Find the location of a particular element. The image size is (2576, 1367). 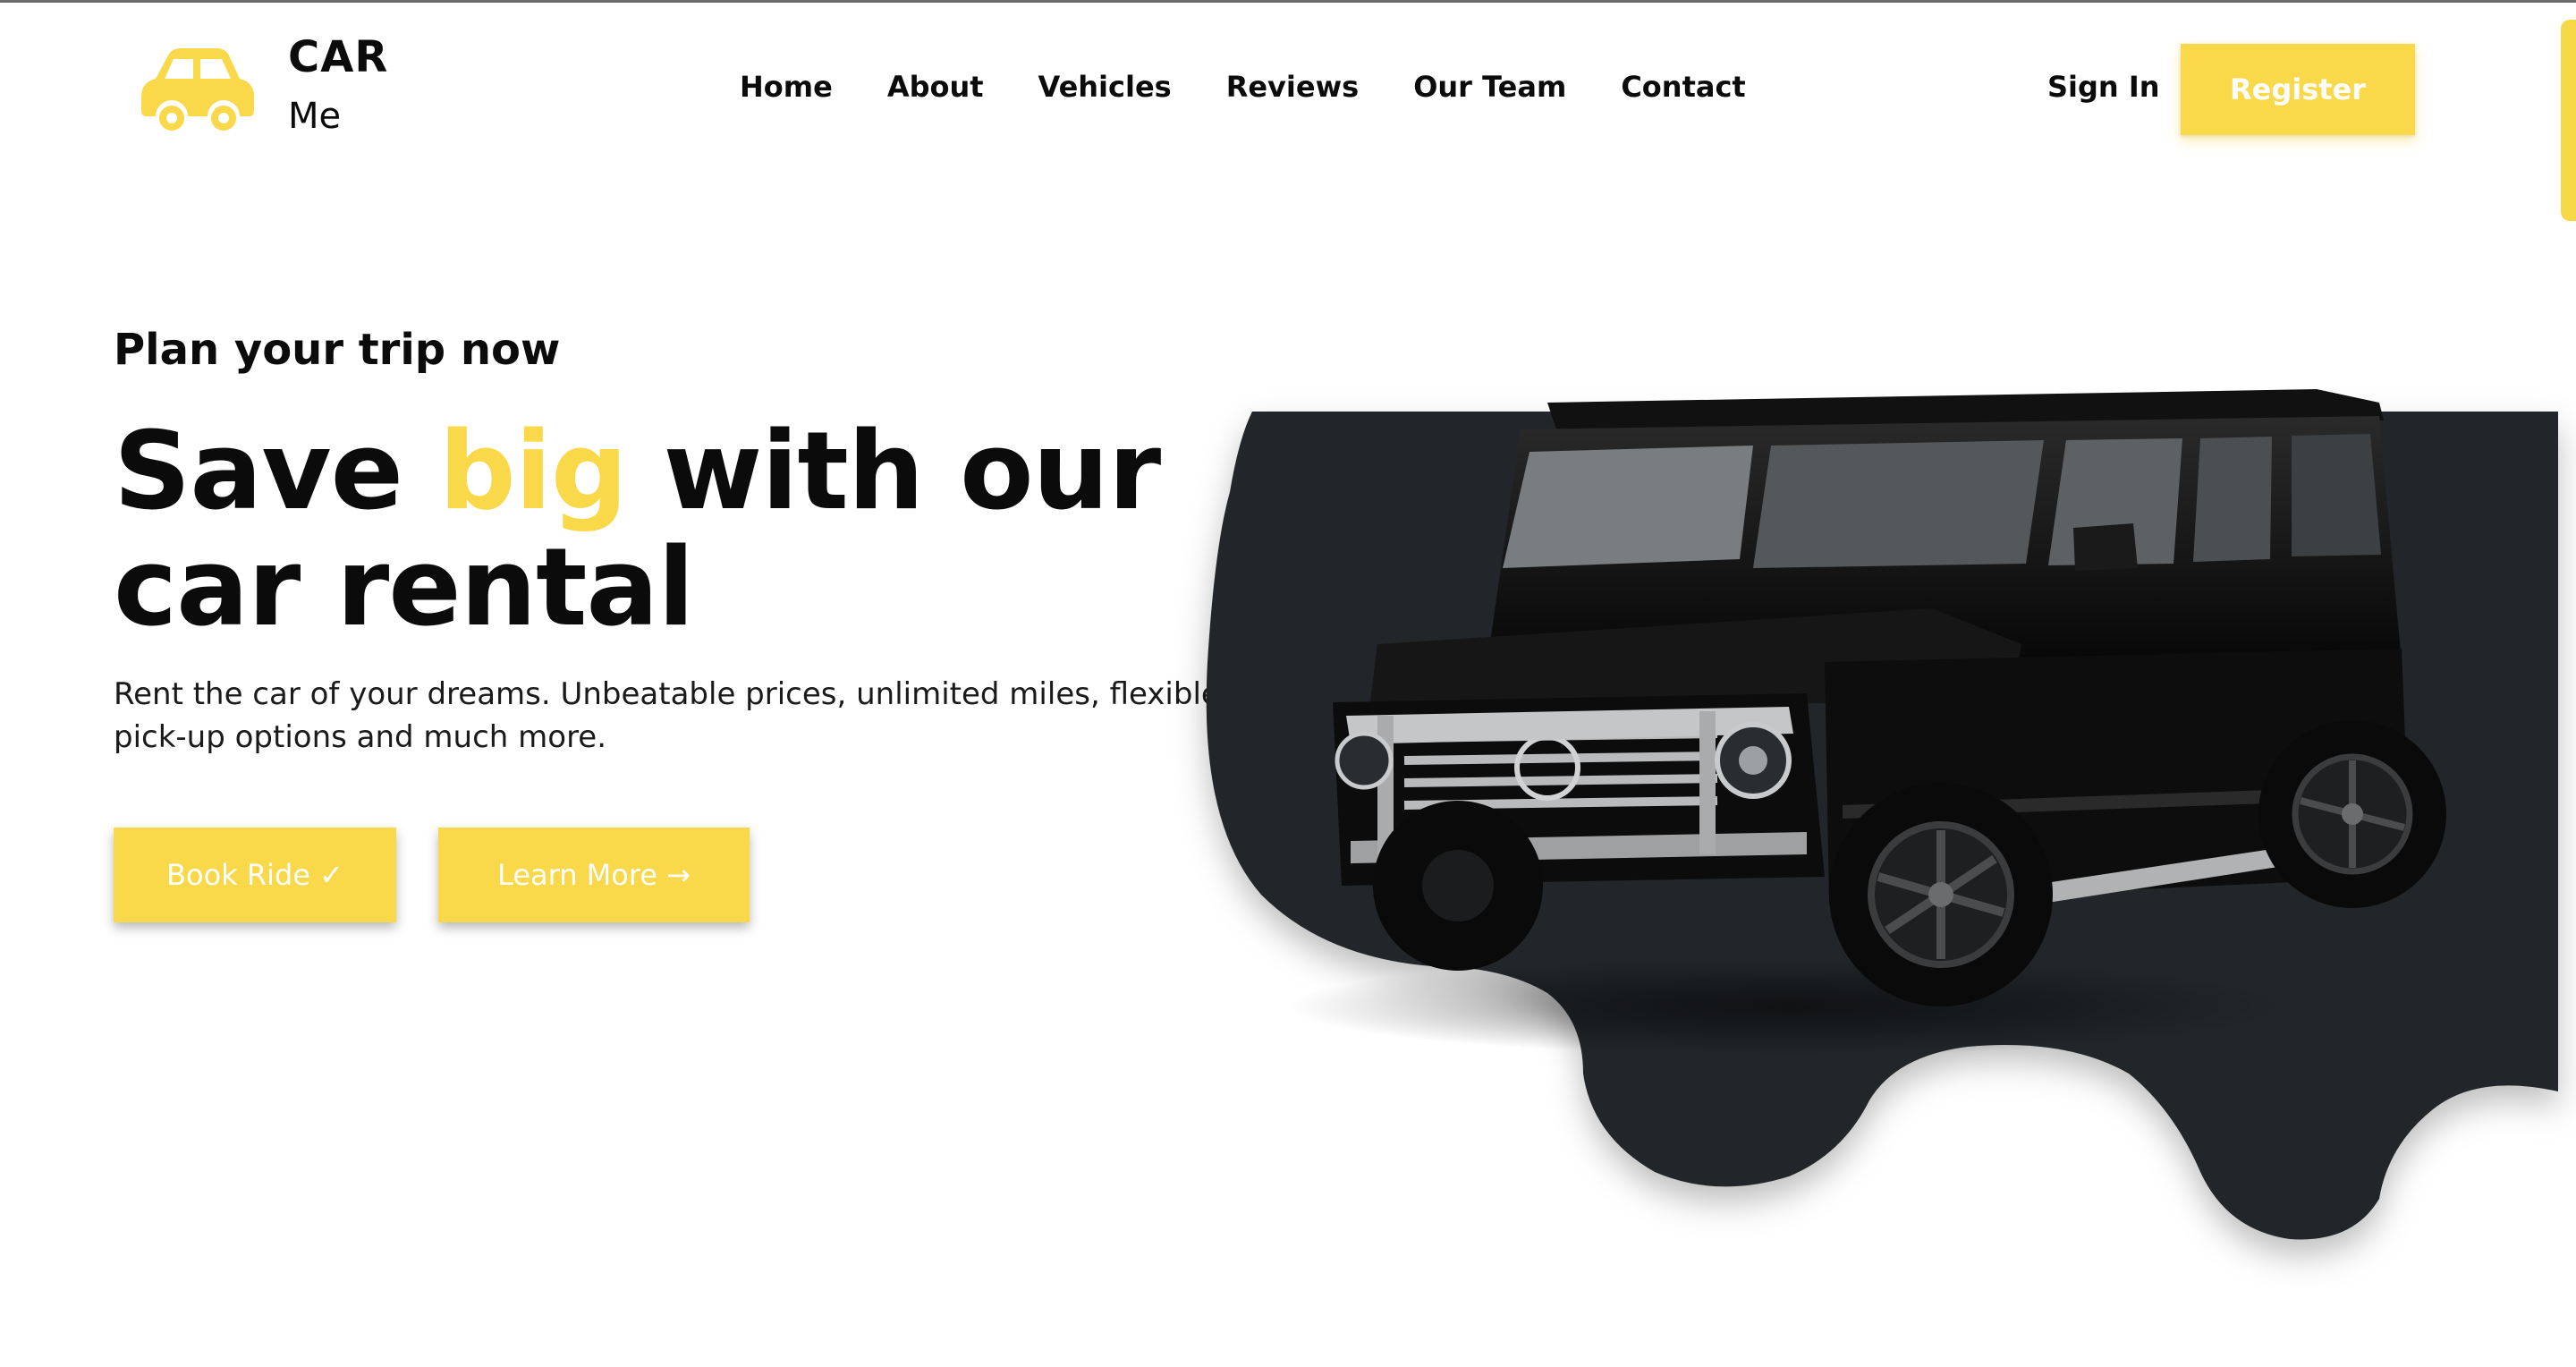

hero-eyebrow: Plan your trip now is located at coordinates (337, 350).